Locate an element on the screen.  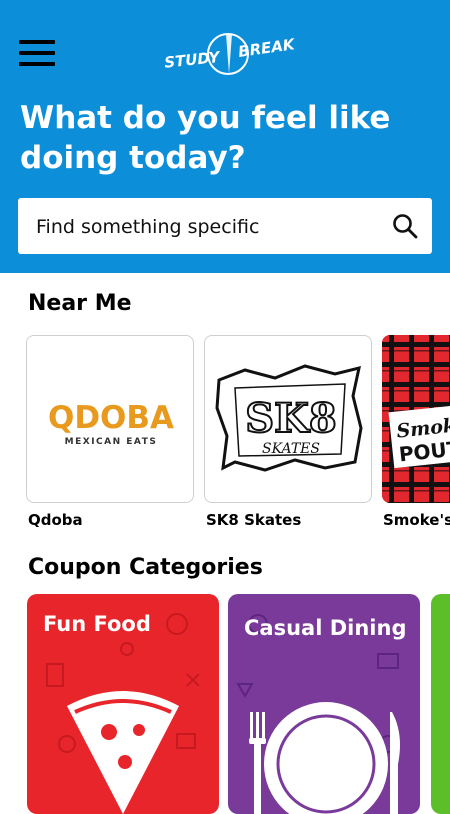
category-casual-dining: Casual Dining is located at coordinates (324, 704).